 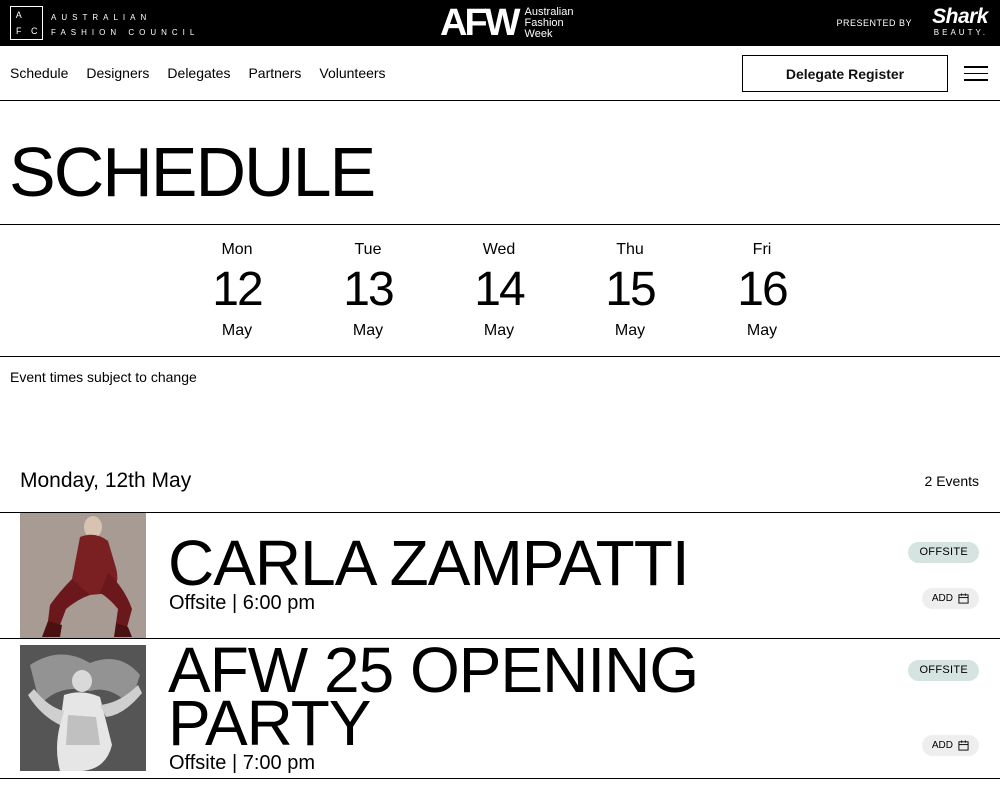 I want to click on day-tab-wed: Wed 14 May, so click(x=499, y=290).